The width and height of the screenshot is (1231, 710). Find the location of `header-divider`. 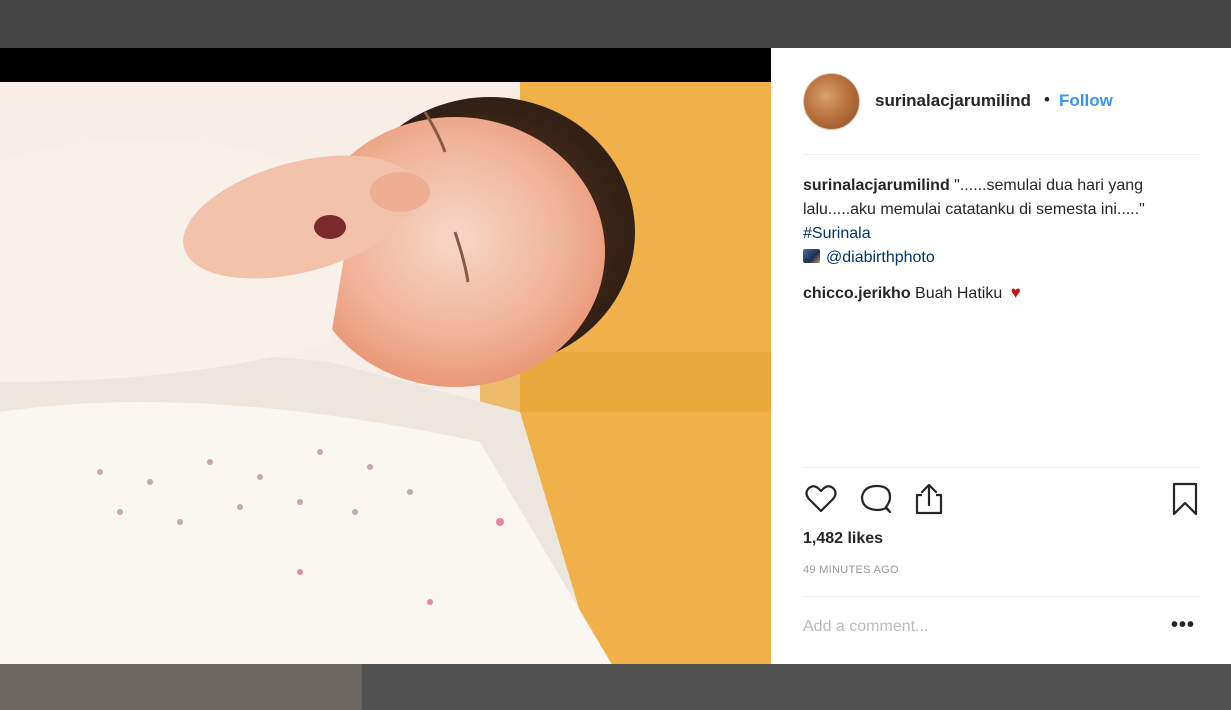

header-divider is located at coordinates (1001, 154).